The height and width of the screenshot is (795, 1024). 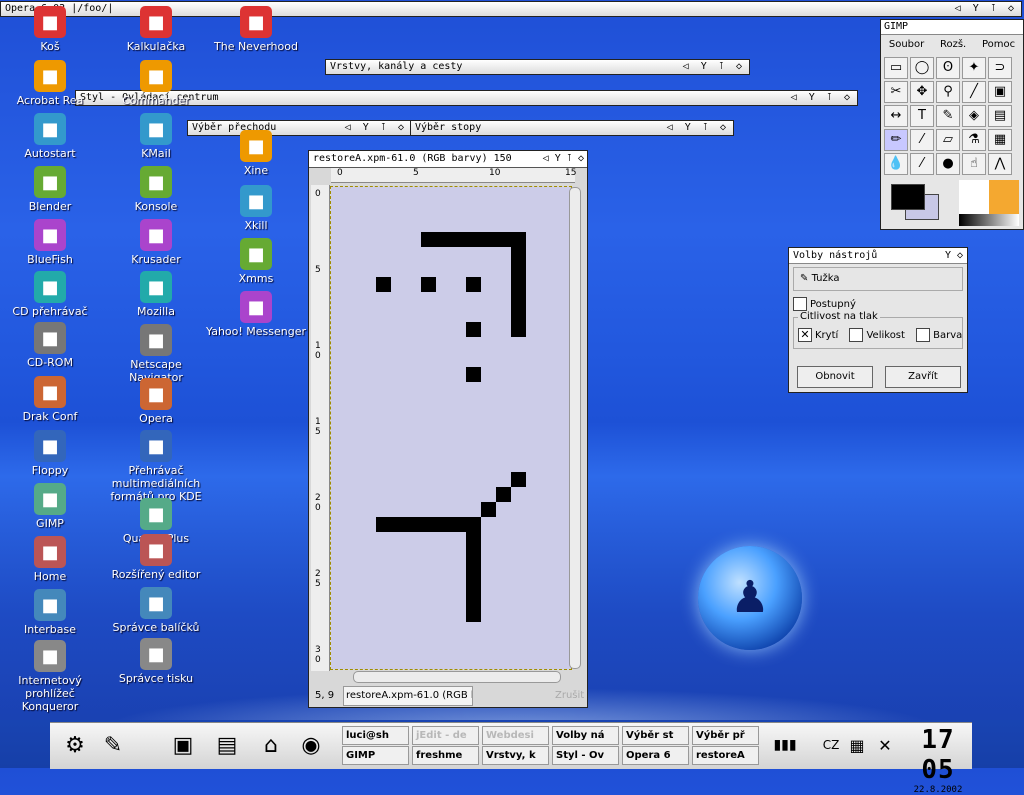 What do you see at coordinates (445, 735) in the screenshot?
I see `taskbar-task: jEdit - de` at bounding box center [445, 735].